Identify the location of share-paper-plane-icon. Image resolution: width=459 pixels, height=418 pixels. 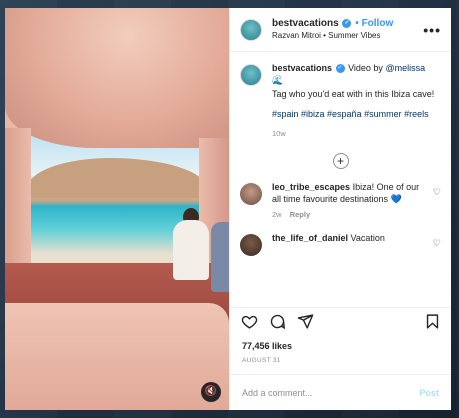
(305, 322).